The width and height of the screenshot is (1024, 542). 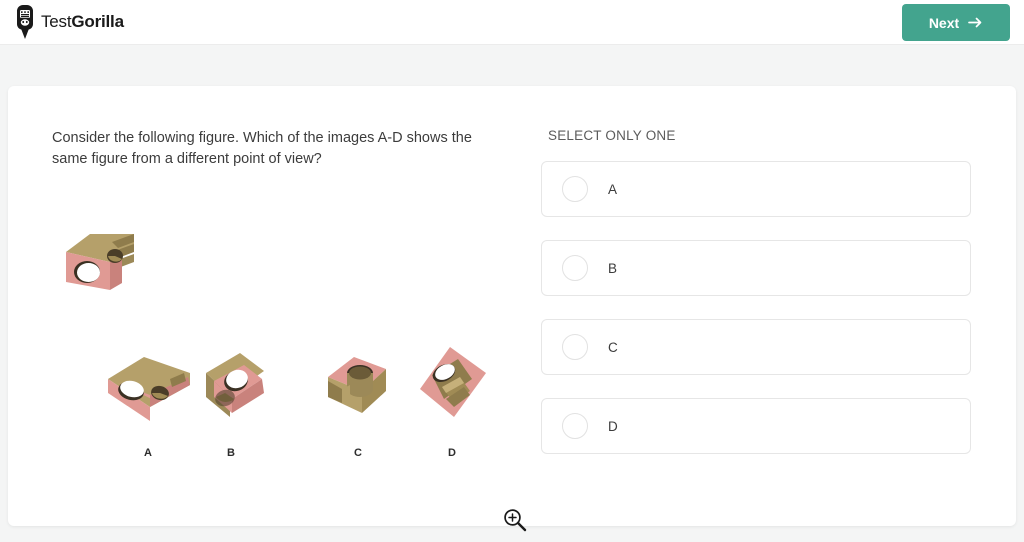 What do you see at coordinates (56, 21) in the screenshot?
I see `brand-name-light: Test` at bounding box center [56, 21].